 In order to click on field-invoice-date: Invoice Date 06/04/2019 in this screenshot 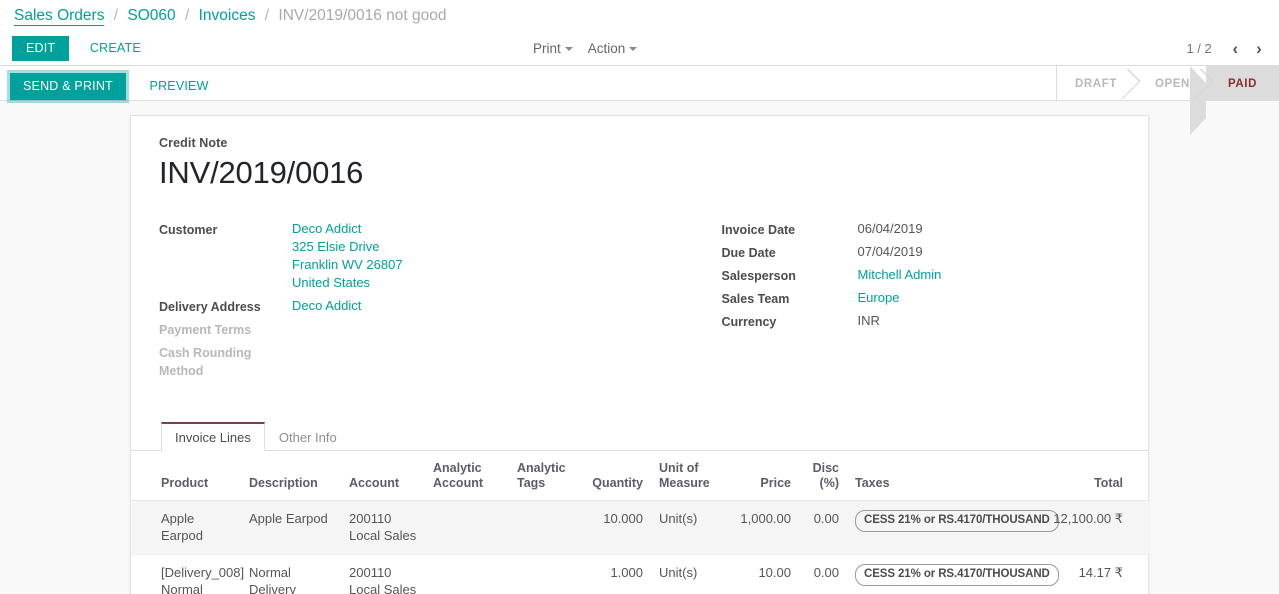, I will do `click(921, 229)`.